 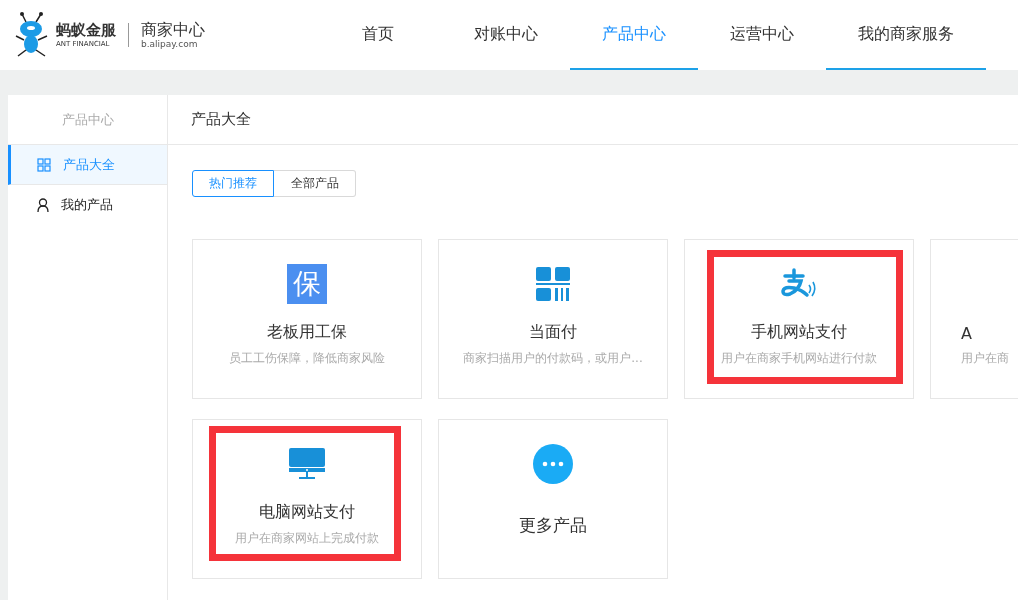 What do you see at coordinates (307, 284) in the screenshot?
I see `insurance-icon: 保` at bounding box center [307, 284].